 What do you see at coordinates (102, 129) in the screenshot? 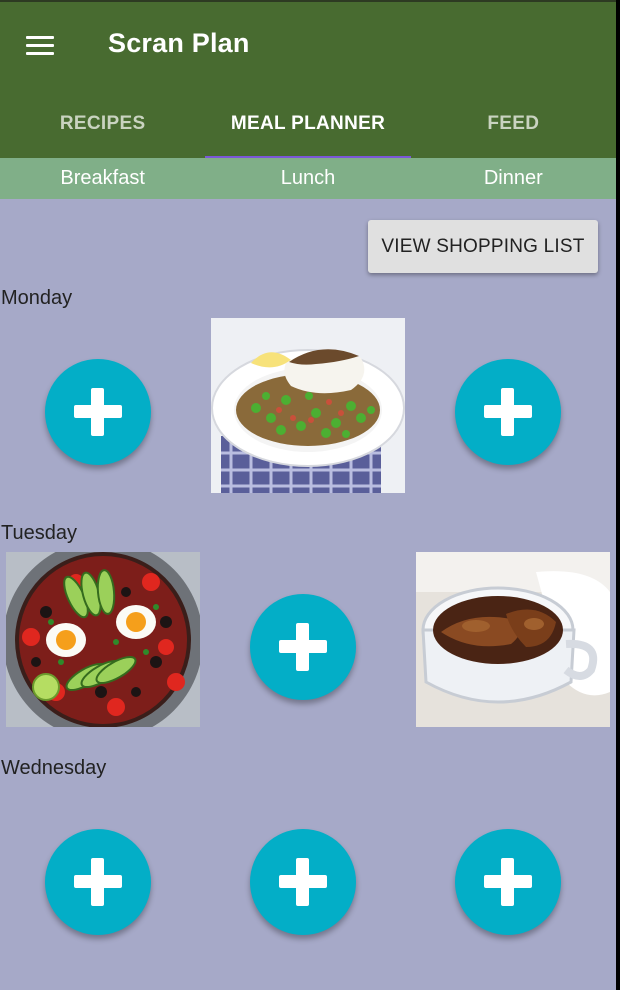
I see `tab-recipes: RECIPES` at bounding box center [102, 129].